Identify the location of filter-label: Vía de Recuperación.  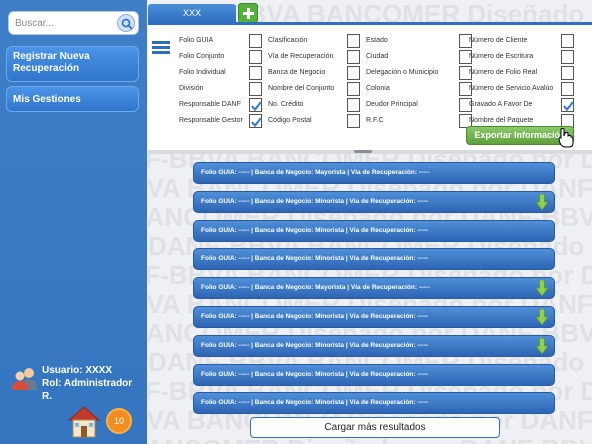
(301, 56).